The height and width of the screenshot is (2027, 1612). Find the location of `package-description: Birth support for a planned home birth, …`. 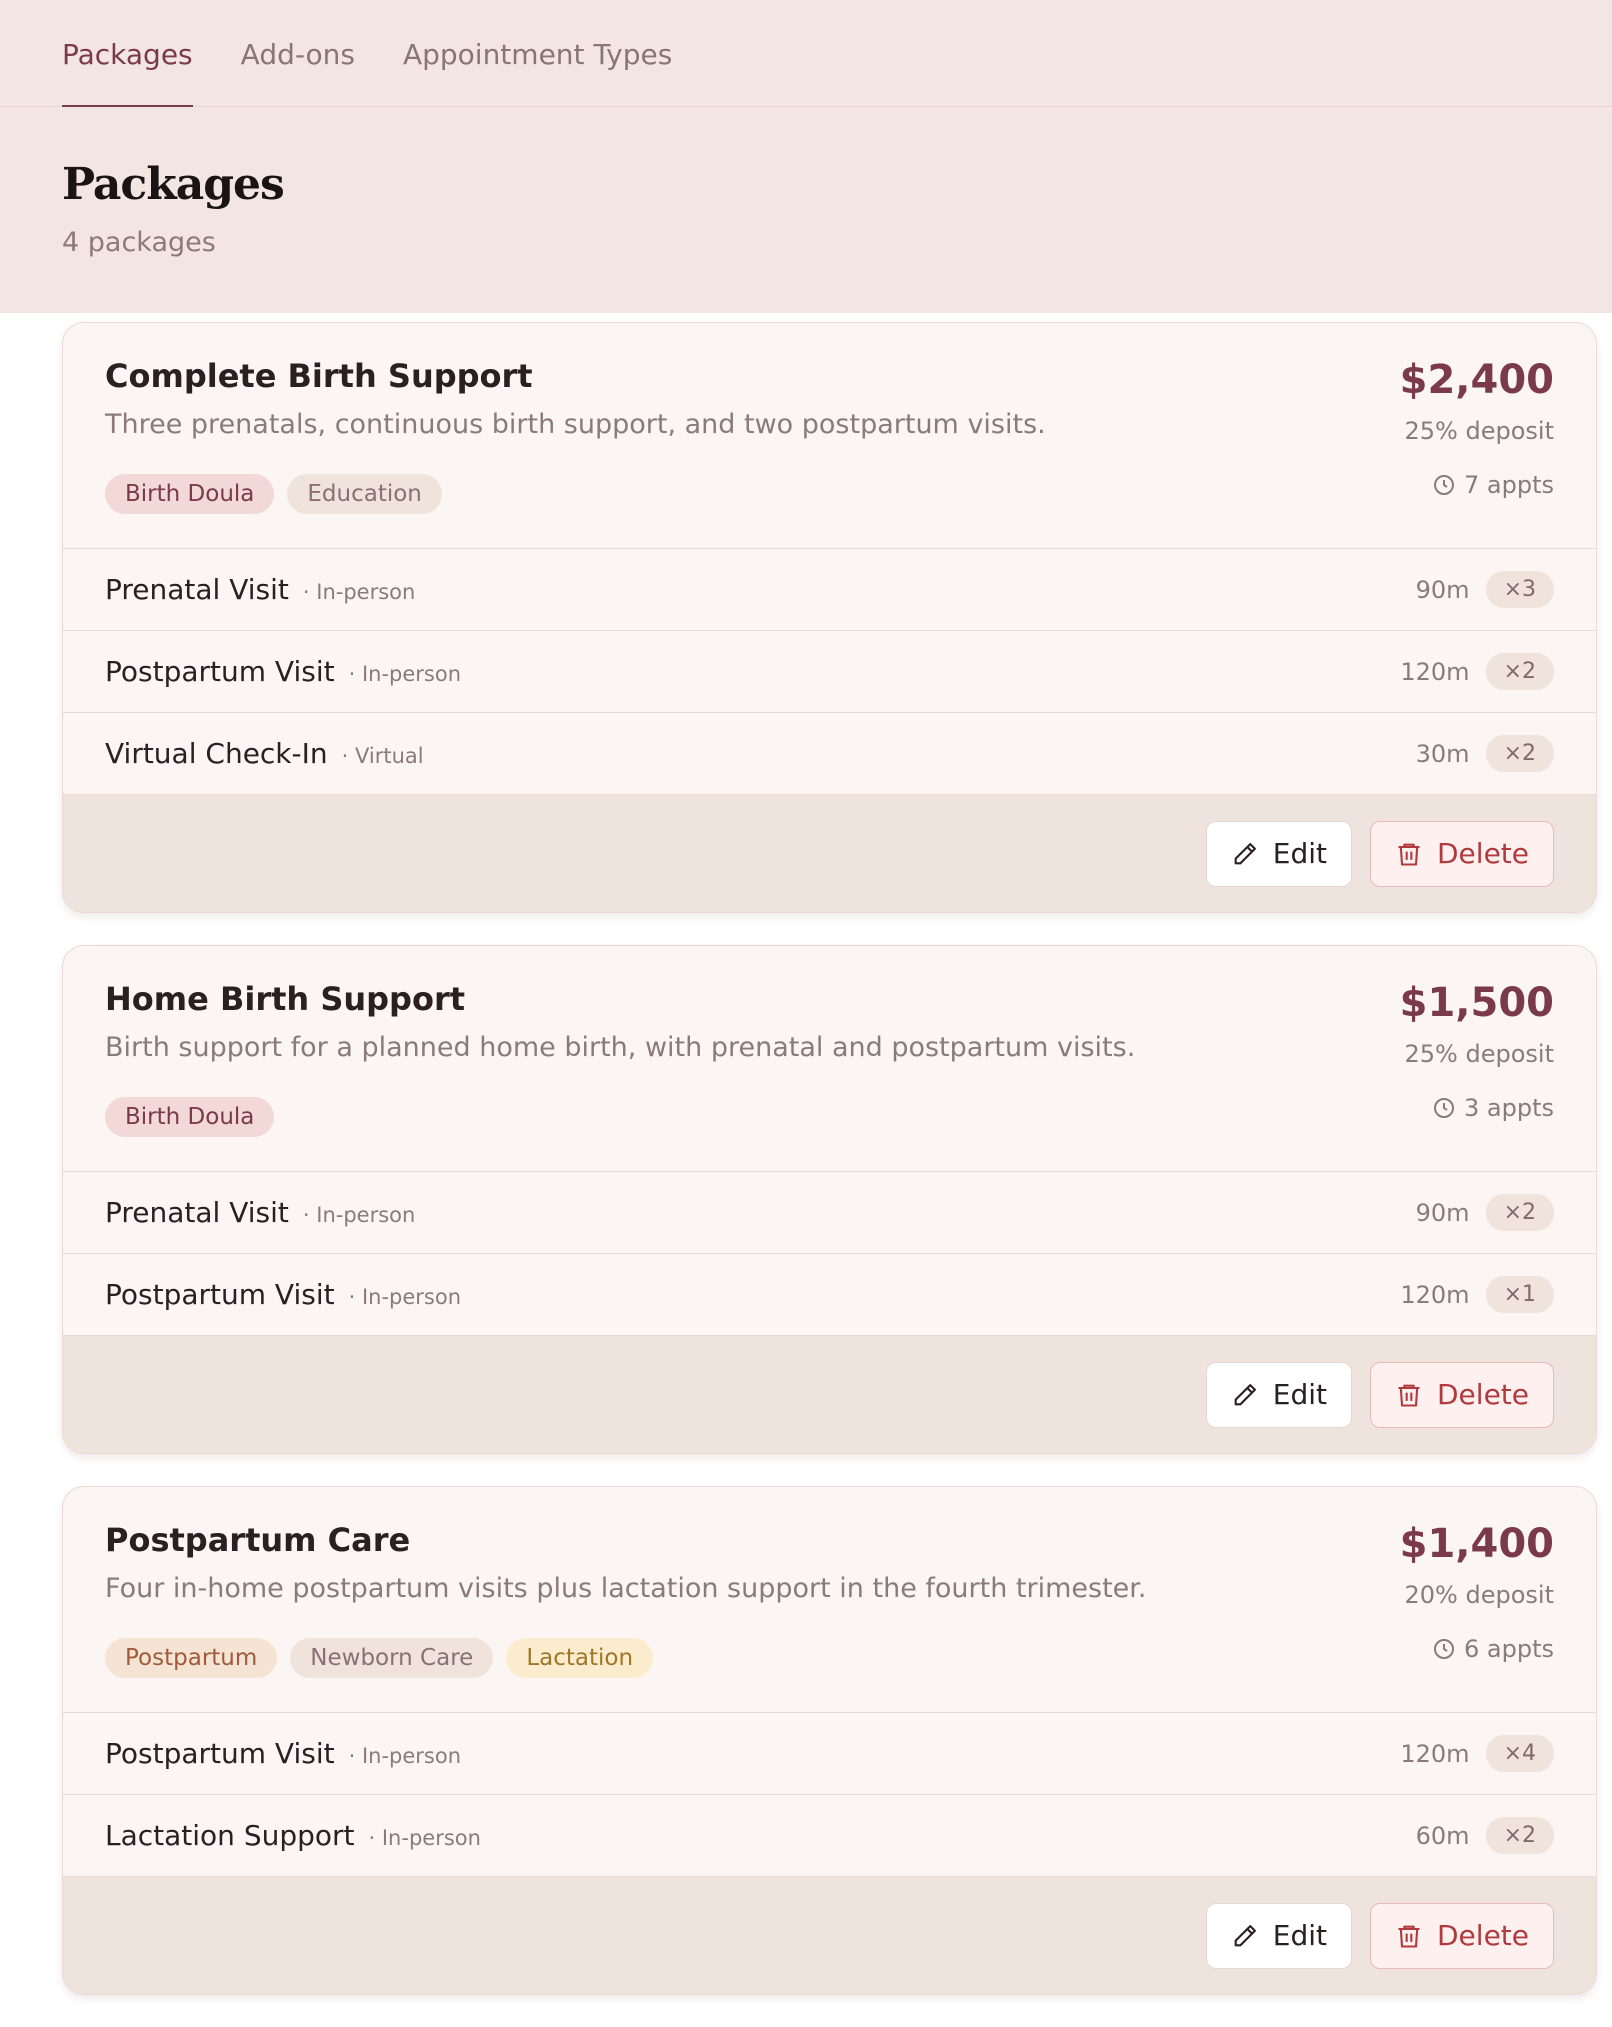

package-description: Birth support for a planned home birth, … is located at coordinates (620, 1047).